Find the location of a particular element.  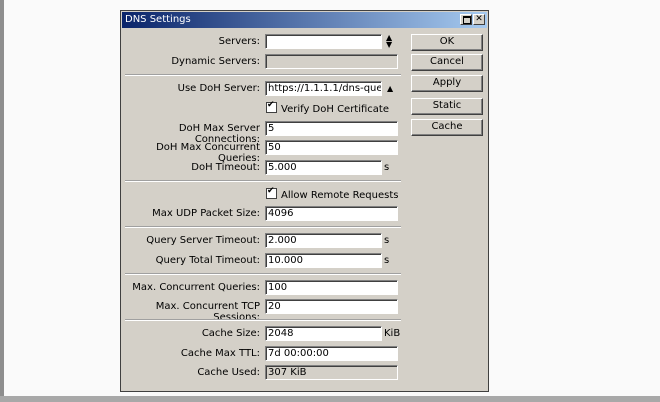

doh-timeout-unit: s is located at coordinates (387, 167).